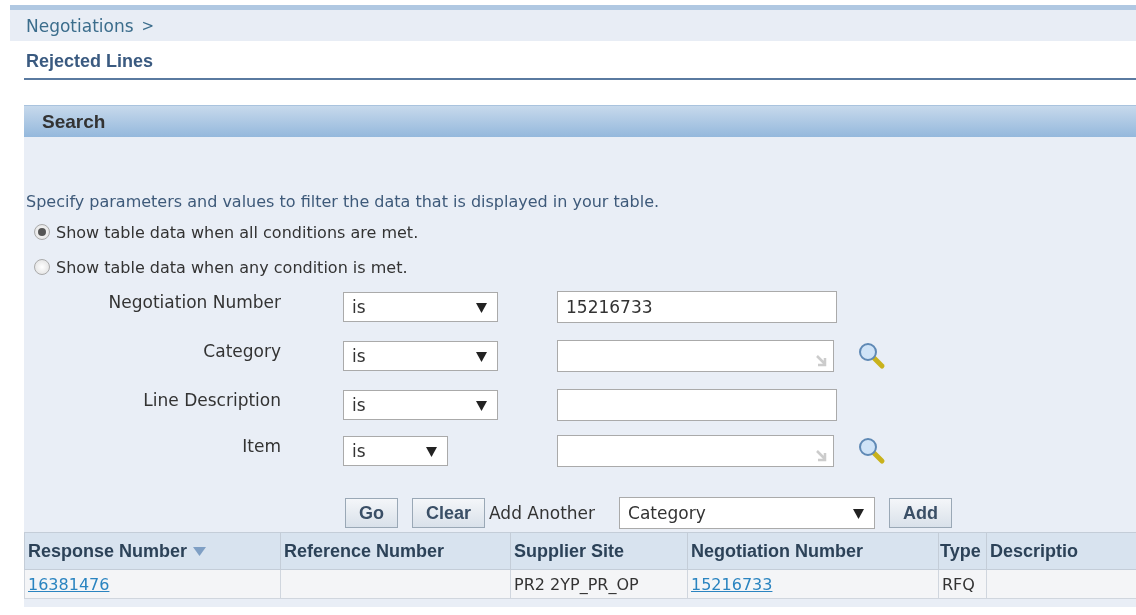  I want to click on column-header: Reference Number, so click(395, 551).